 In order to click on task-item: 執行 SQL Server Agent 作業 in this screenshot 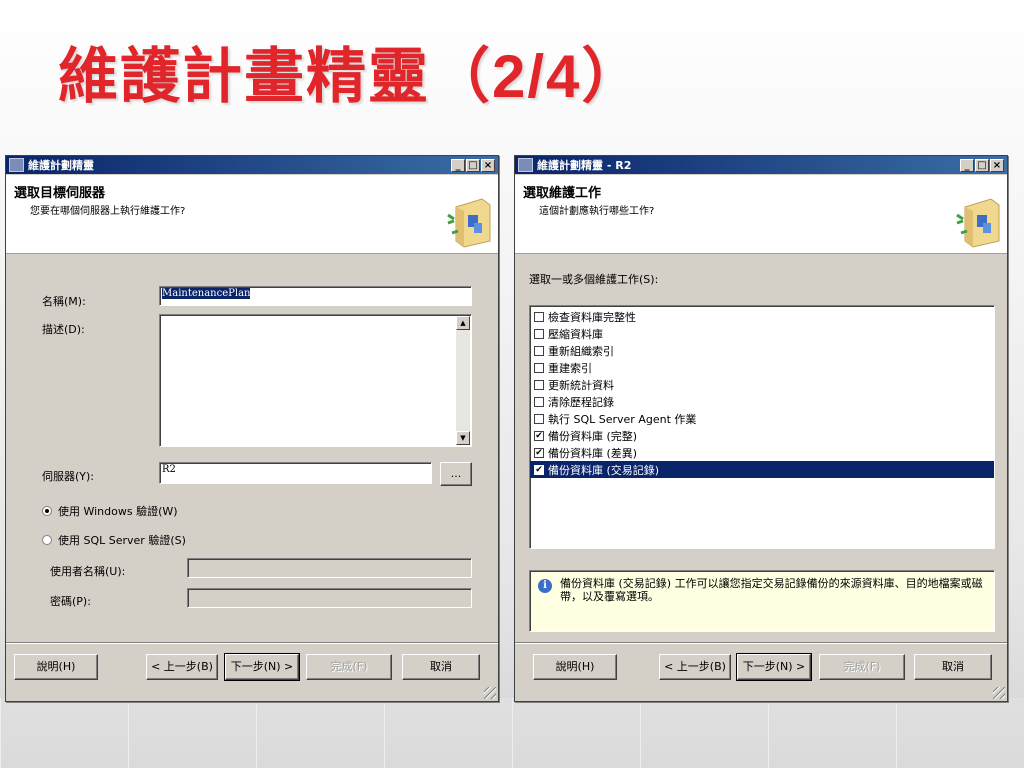, I will do `click(762, 418)`.